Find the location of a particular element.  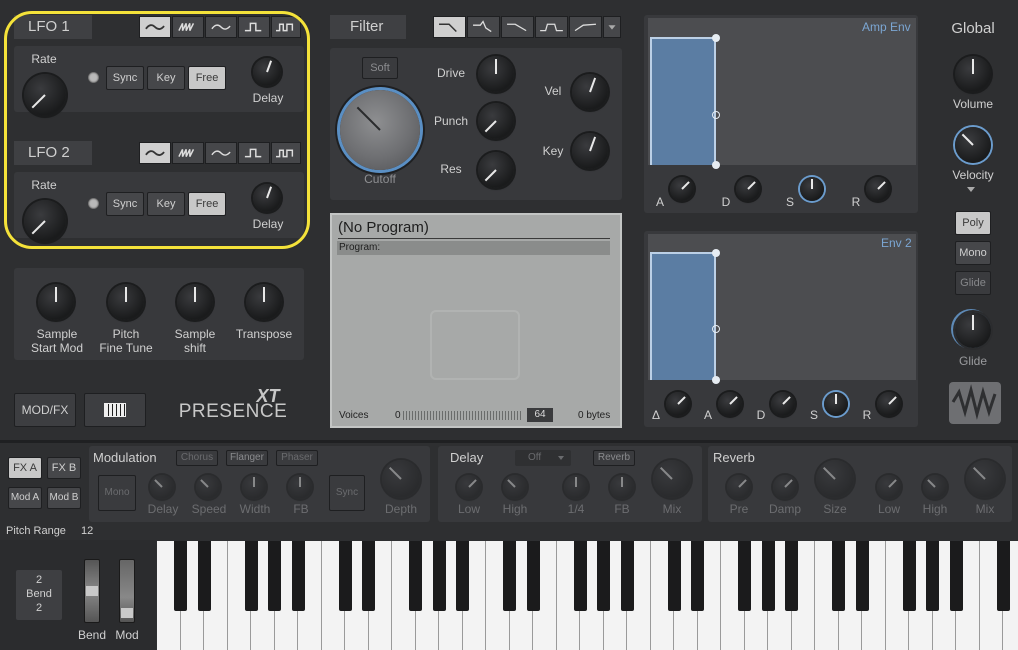

voices-slider is located at coordinates (463, 415).